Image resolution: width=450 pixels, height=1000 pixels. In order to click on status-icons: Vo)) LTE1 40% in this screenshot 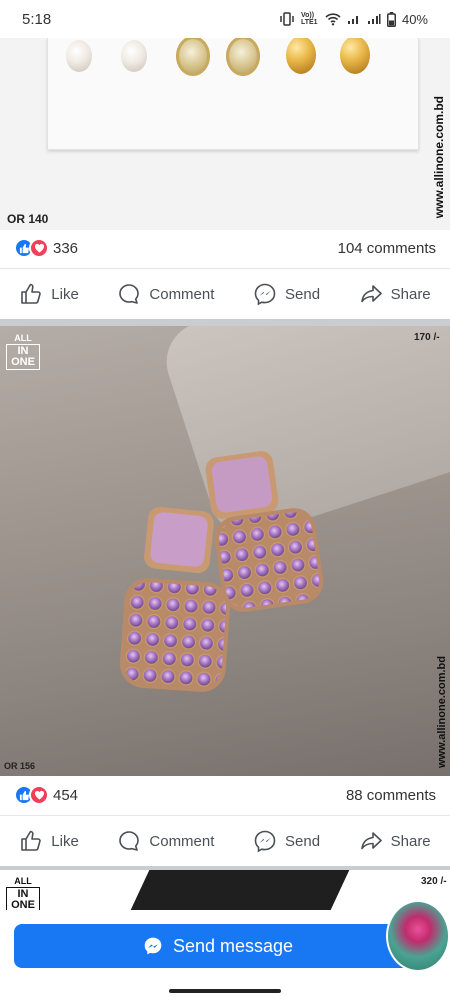, I will do `click(353, 19)`.